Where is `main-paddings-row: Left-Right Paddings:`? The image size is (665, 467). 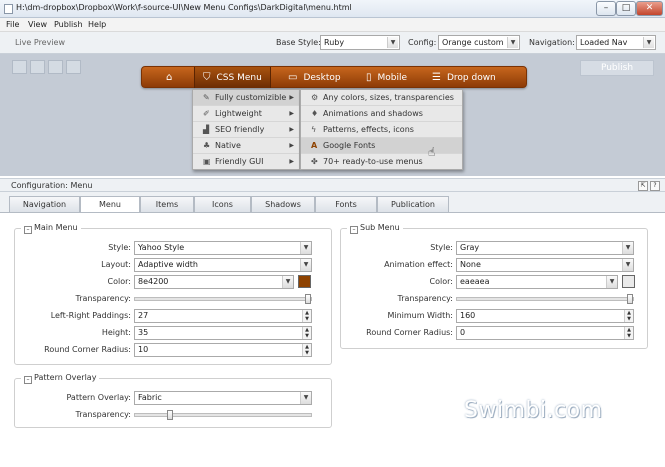
main-paddings-row: Left-Right Paddings: is located at coordinates (73, 316).